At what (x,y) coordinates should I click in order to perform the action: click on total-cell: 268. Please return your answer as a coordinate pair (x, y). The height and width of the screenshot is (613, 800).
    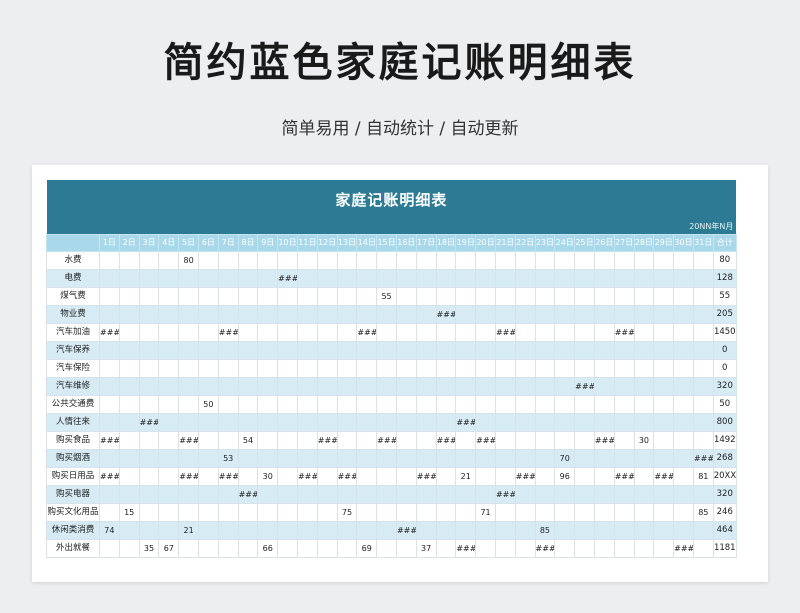
    Looking at the image, I should click on (724, 458).